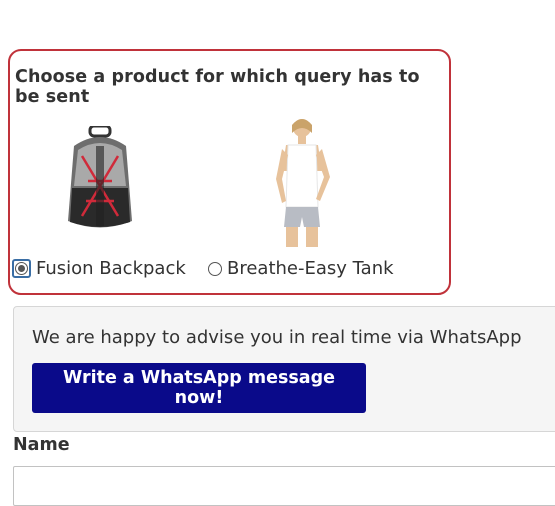 The width and height of the screenshot is (555, 506). What do you see at coordinates (310, 268) in the screenshot?
I see `option-breathe-easy-tank-label: Breathe-Easy Tank` at bounding box center [310, 268].